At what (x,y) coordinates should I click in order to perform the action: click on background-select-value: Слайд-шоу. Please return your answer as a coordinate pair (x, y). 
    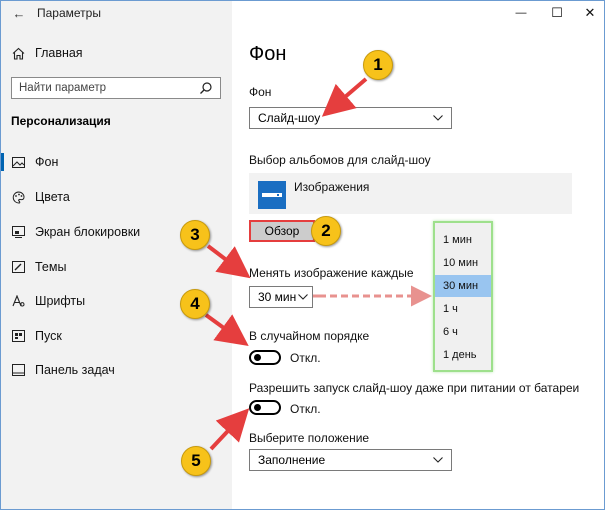
    Looking at the image, I should click on (289, 118).